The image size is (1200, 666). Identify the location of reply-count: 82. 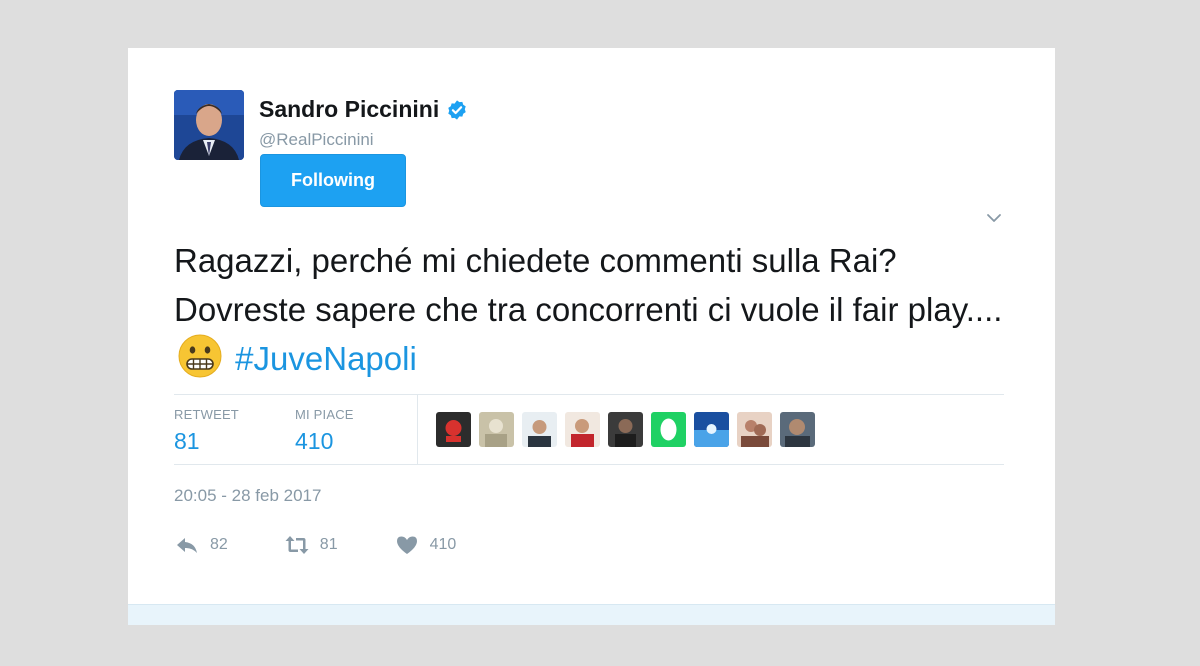
(219, 544).